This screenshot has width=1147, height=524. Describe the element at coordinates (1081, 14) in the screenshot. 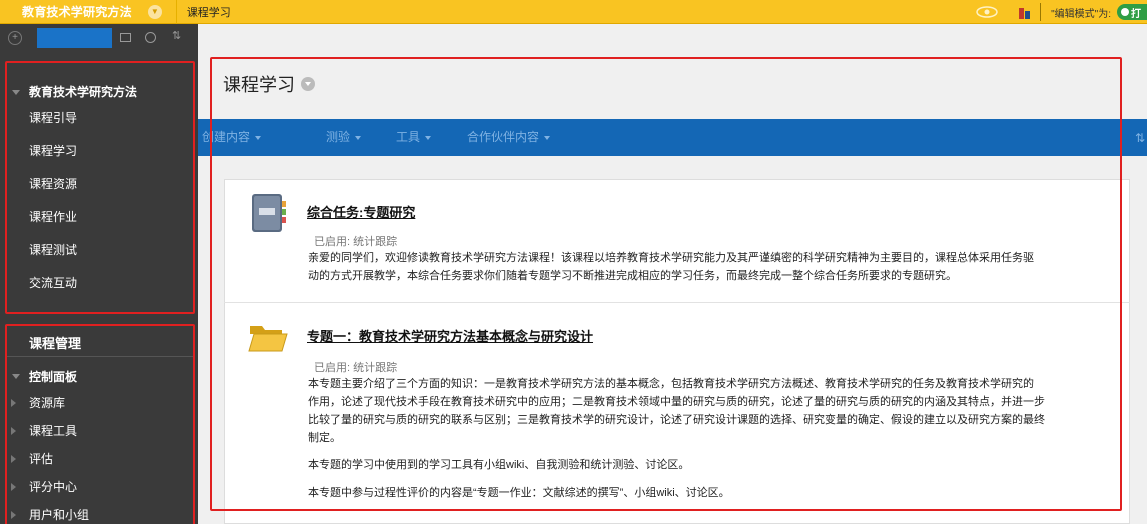

I see `edit-mode-label: "编辑模式"为:` at that location.